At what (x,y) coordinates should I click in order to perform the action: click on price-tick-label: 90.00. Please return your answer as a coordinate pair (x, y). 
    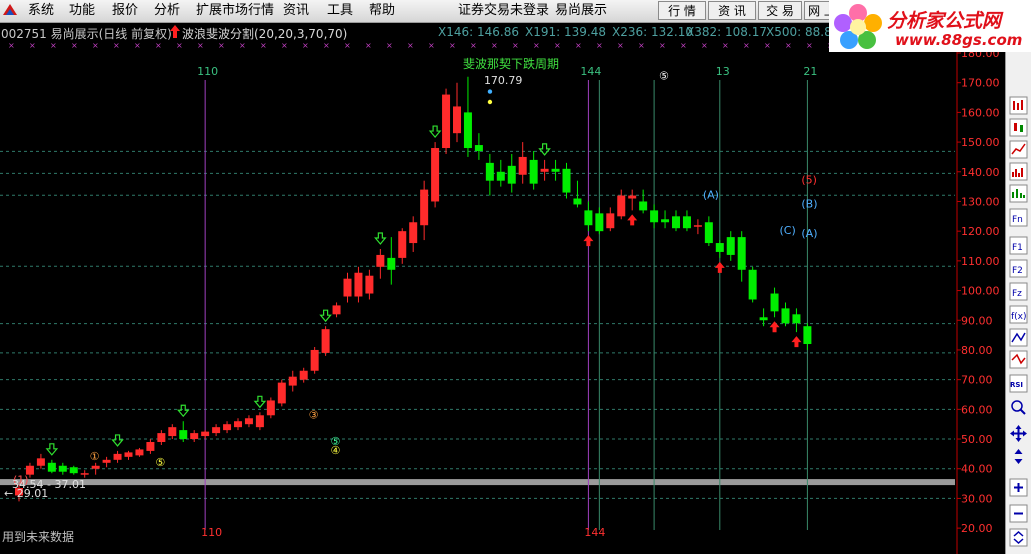
    Looking at the image, I should click on (977, 320).